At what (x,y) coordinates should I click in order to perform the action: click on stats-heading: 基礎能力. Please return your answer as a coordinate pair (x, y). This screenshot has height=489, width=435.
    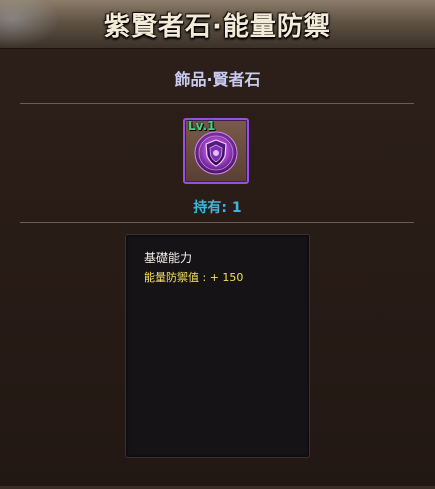
    Looking at the image, I should click on (168, 258).